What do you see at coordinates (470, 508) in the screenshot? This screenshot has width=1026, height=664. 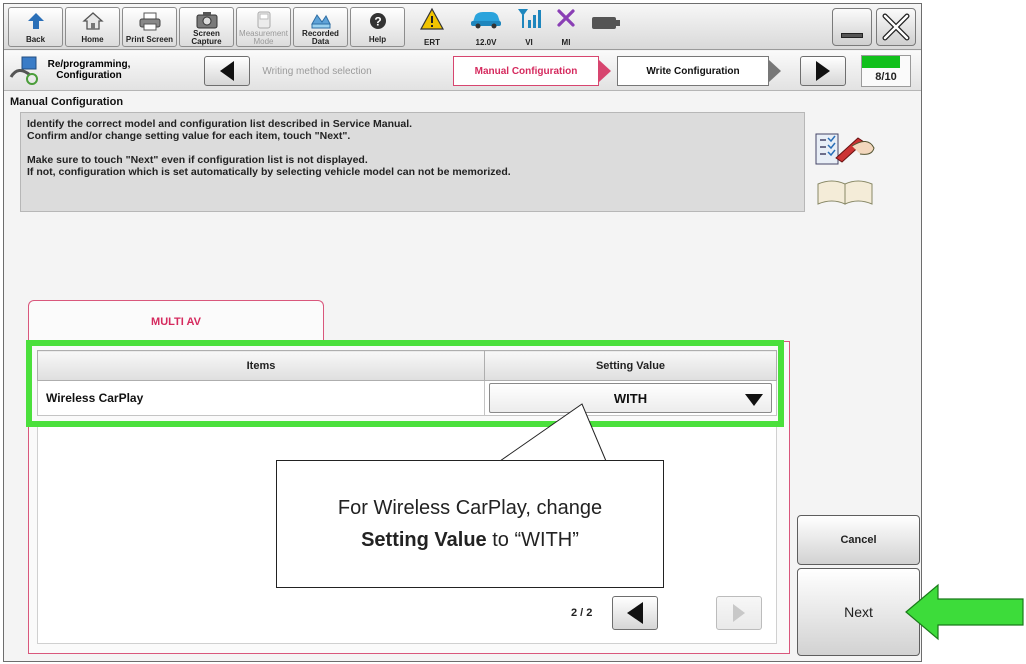 I see `callout-line-1: For Wireless CarPlay, change` at bounding box center [470, 508].